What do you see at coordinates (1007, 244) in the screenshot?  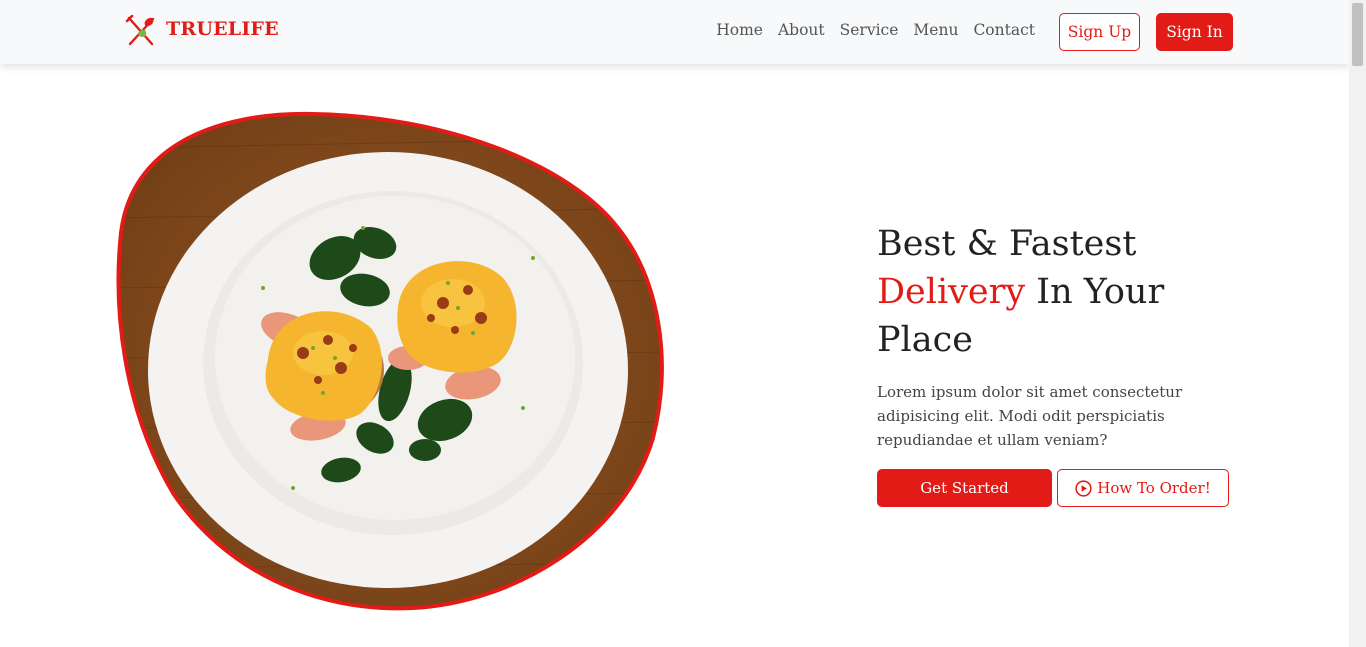 I see `hero-title-line1: Best & Fastest` at bounding box center [1007, 244].